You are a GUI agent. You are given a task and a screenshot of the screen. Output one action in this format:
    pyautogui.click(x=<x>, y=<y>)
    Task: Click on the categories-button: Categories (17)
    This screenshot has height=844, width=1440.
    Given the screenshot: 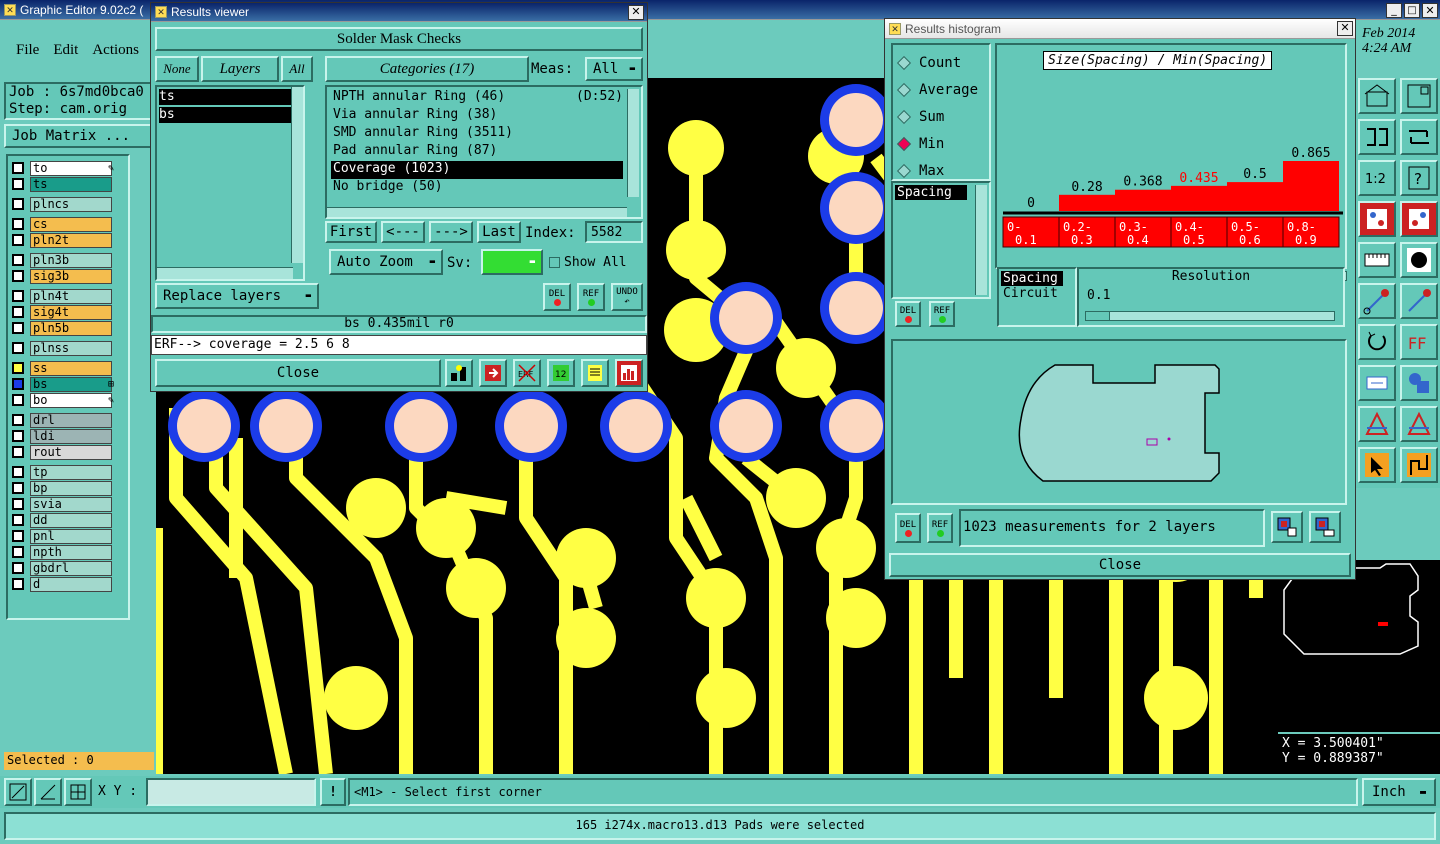 What is the action you would take?
    pyautogui.click(x=427, y=69)
    